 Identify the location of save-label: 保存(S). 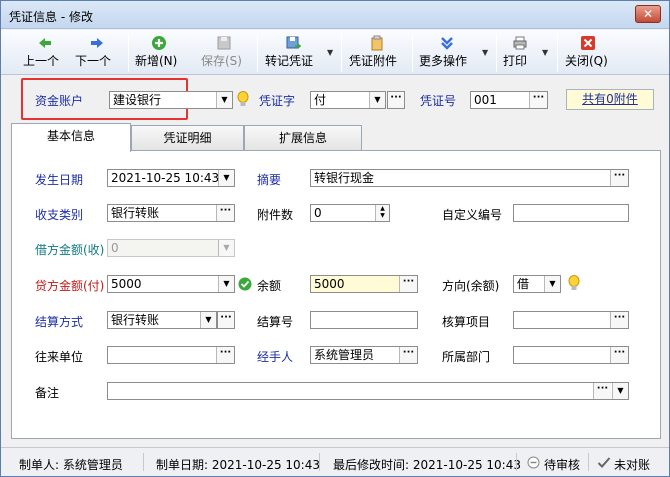
(221, 61).